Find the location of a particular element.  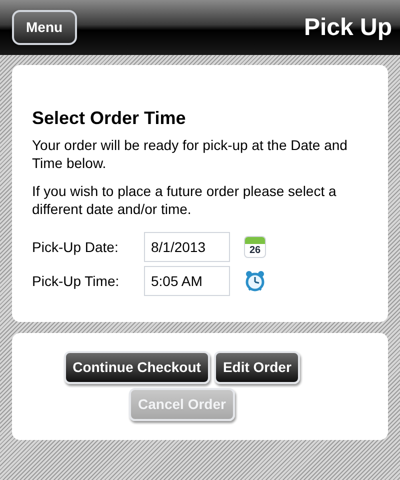

page-title: Pick Up is located at coordinates (348, 27).